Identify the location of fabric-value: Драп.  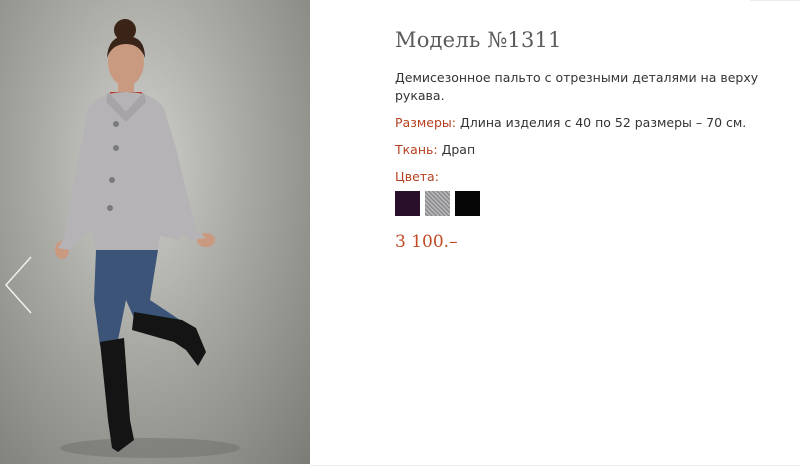
(456, 149).